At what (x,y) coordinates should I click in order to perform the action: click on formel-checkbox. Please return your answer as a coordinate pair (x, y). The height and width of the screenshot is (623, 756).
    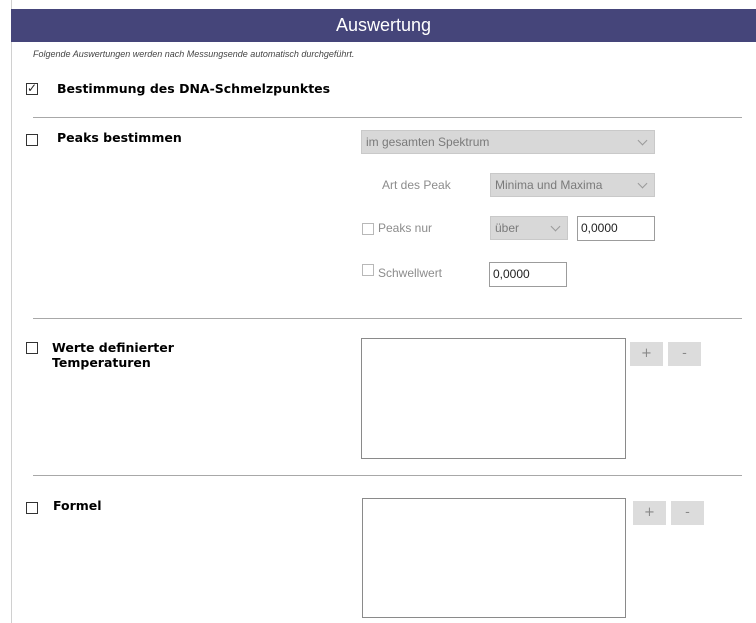
    Looking at the image, I should click on (32, 508).